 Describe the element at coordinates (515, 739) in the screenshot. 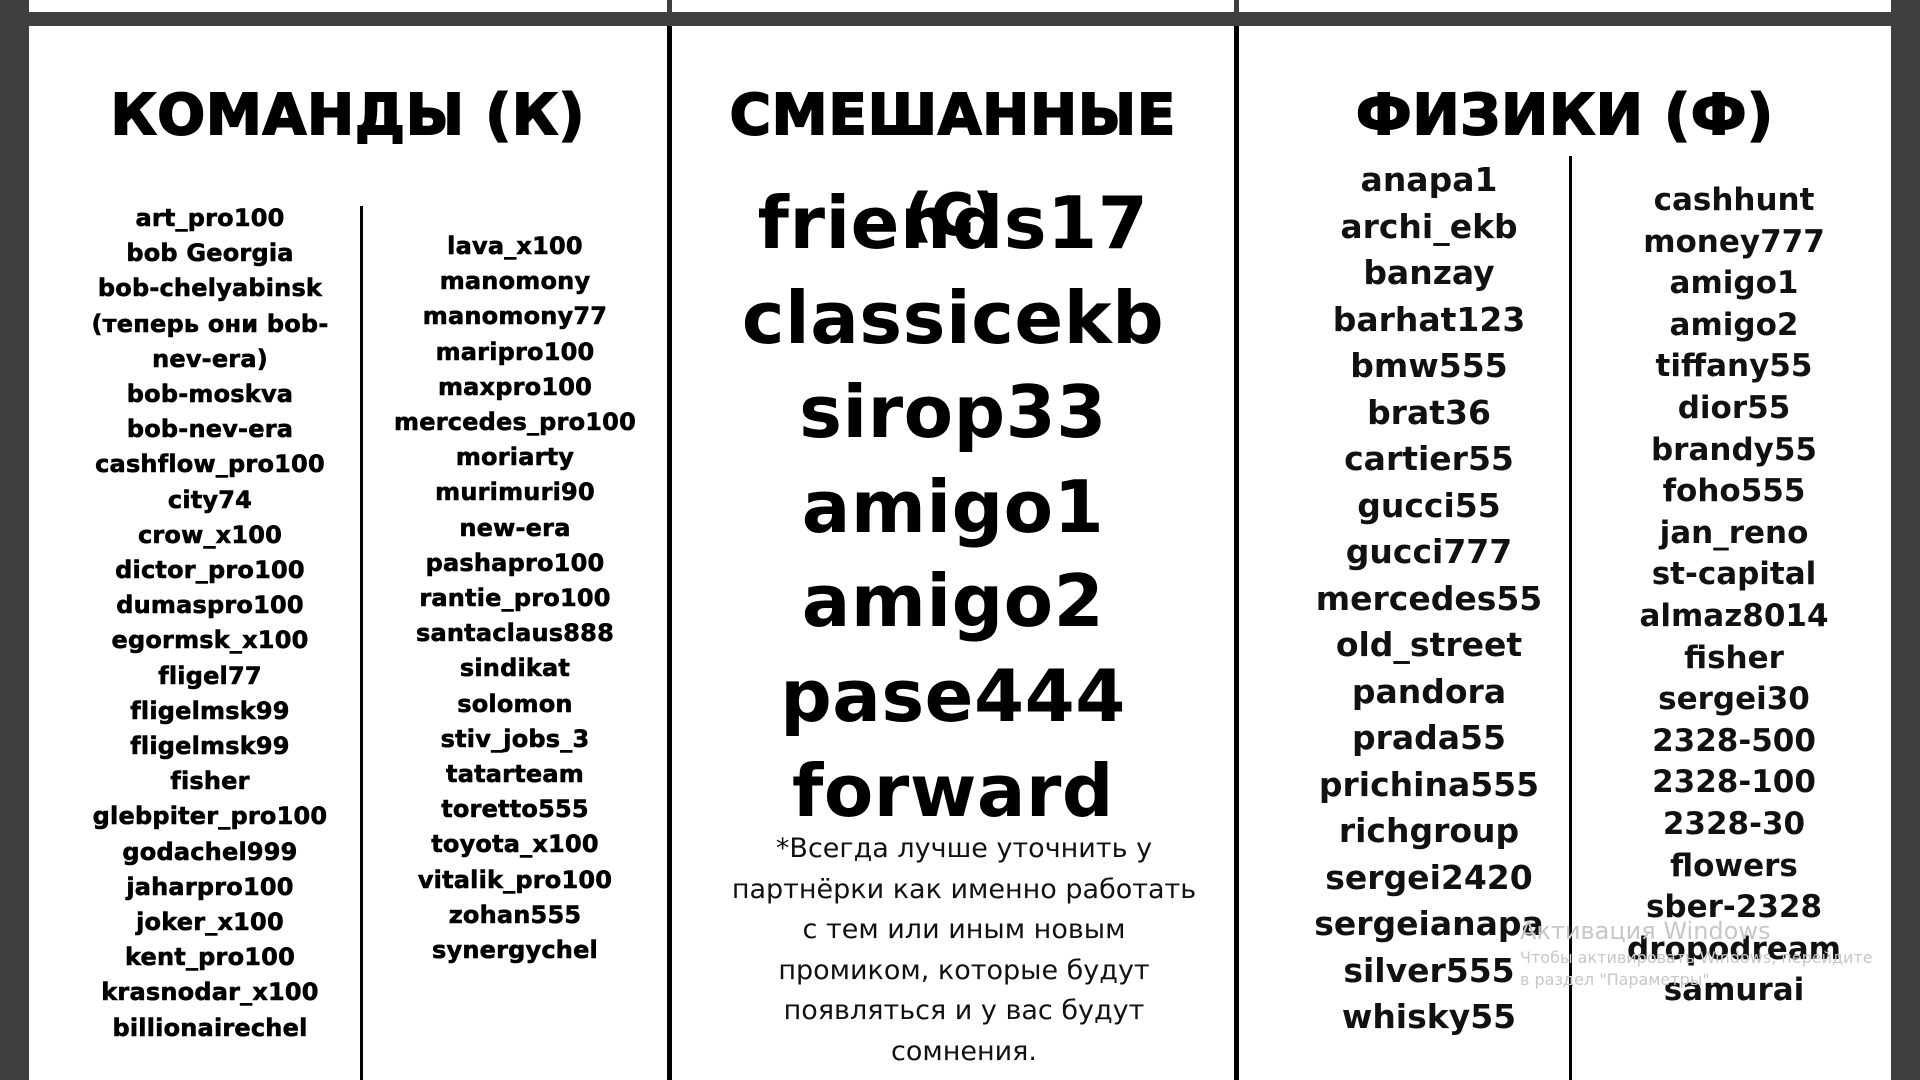

I see `list-item: stiv_jobs_3` at that location.